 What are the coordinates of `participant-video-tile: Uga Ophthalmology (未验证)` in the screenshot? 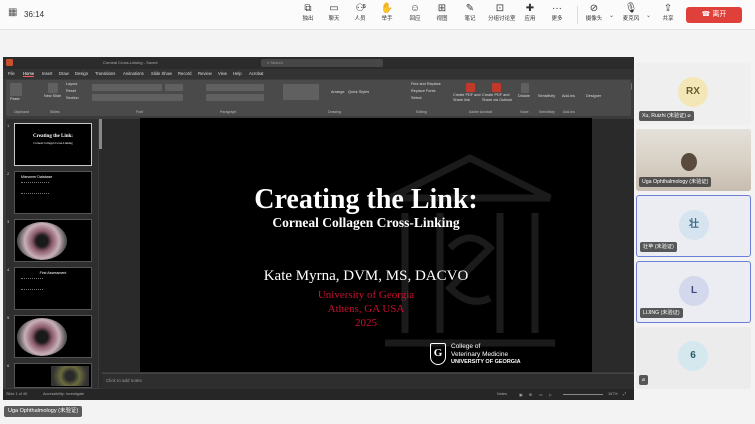 It's located at (693, 160).